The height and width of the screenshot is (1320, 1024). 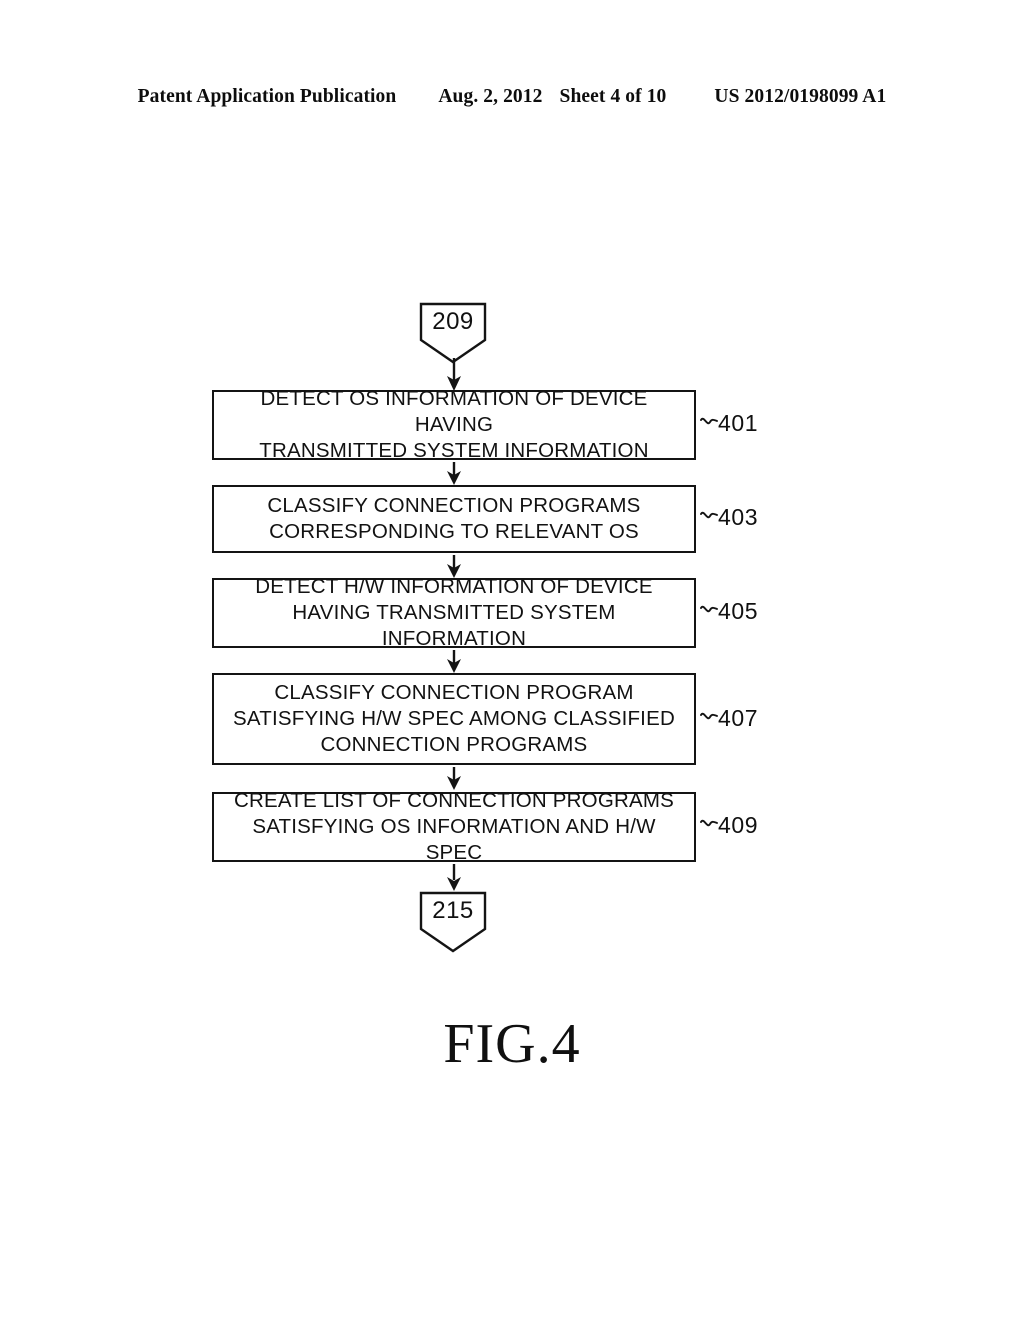 What do you see at coordinates (738, 611) in the screenshot?
I see `ref-number-405: 405` at bounding box center [738, 611].